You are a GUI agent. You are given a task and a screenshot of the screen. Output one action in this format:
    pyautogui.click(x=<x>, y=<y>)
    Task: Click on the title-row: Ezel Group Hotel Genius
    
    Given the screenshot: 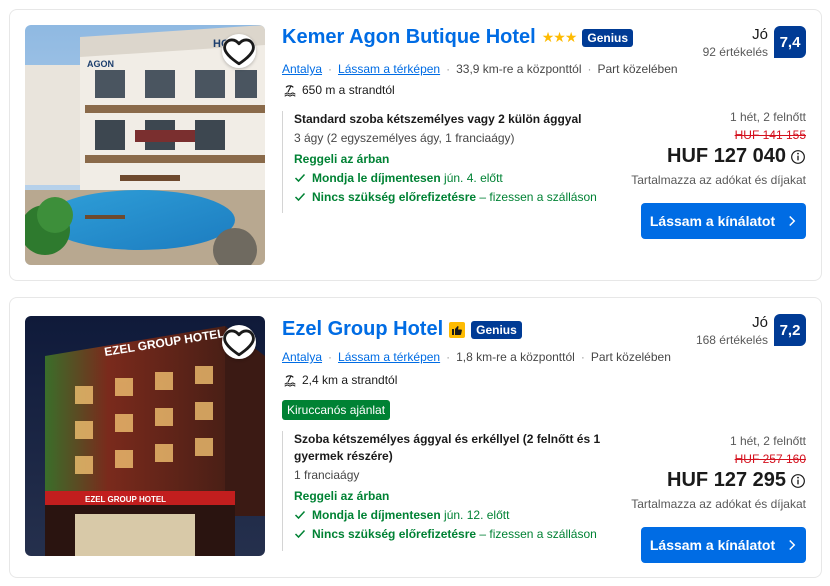 What is the action you would take?
    pyautogui.click(x=402, y=329)
    